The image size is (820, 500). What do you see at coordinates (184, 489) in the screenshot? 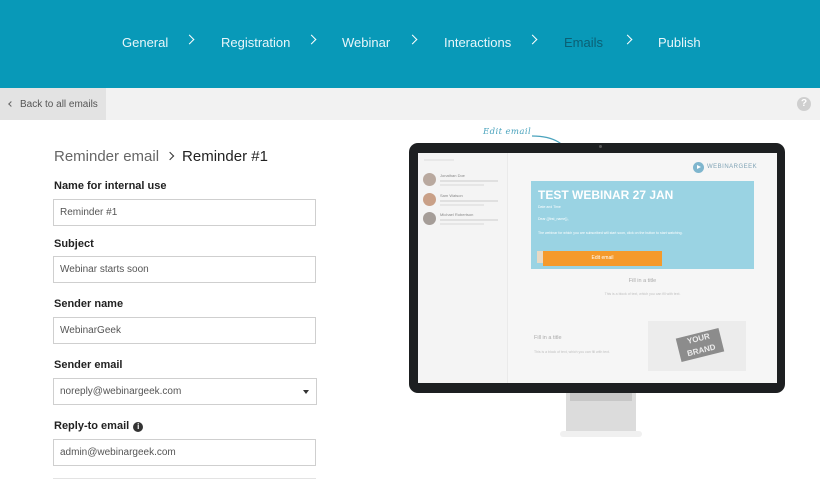
I see `next-field-edge` at bounding box center [184, 489].